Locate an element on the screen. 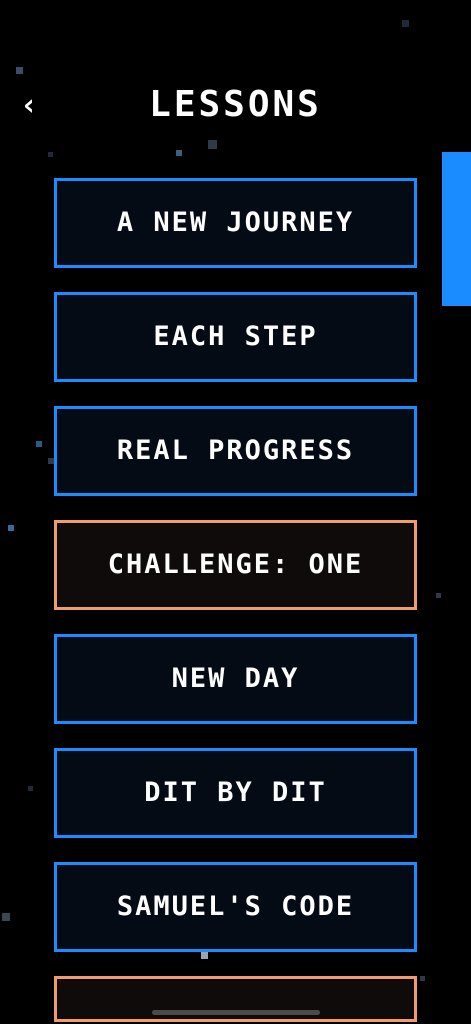 This screenshot has width=471, height=1024. lesson-button-dit-by-dit: DIT BY DIT is located at coordinates (235, 793).